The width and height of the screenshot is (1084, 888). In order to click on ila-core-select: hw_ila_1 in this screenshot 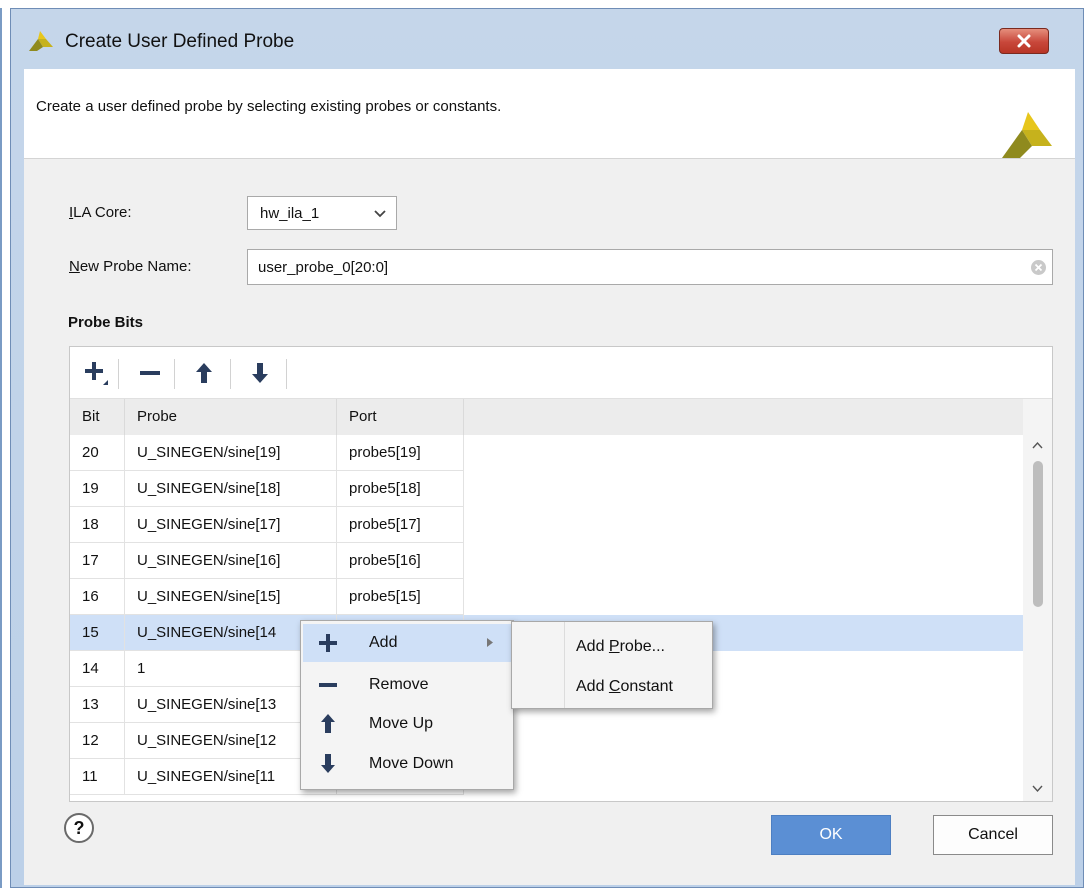, I will do `click(322, 213)`.